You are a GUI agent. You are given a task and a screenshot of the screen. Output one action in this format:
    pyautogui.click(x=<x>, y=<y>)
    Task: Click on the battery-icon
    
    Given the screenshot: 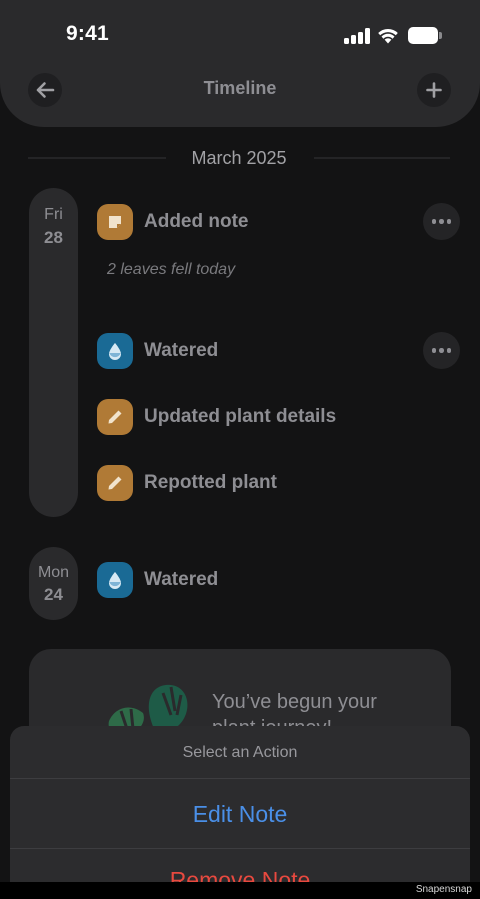 What is the action you would take?
    pyautogui.click(x=425, y=35)
    